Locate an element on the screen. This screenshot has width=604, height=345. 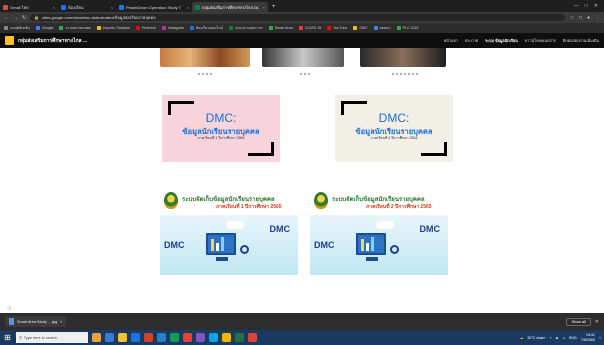
bookmark-item: Airports Thailand is located at coordinates (113, 28).